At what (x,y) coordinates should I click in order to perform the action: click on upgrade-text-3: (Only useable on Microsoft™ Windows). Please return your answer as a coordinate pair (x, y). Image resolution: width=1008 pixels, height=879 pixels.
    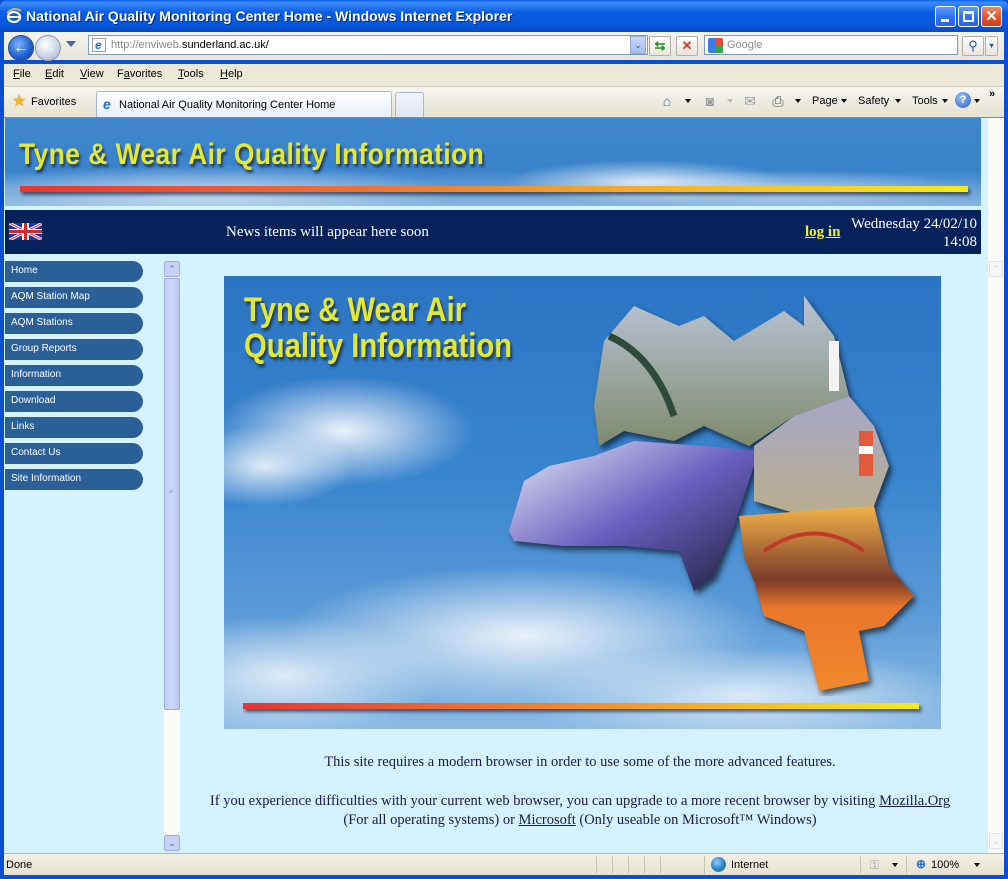
    Looking at the image, I should click on (696, 820).